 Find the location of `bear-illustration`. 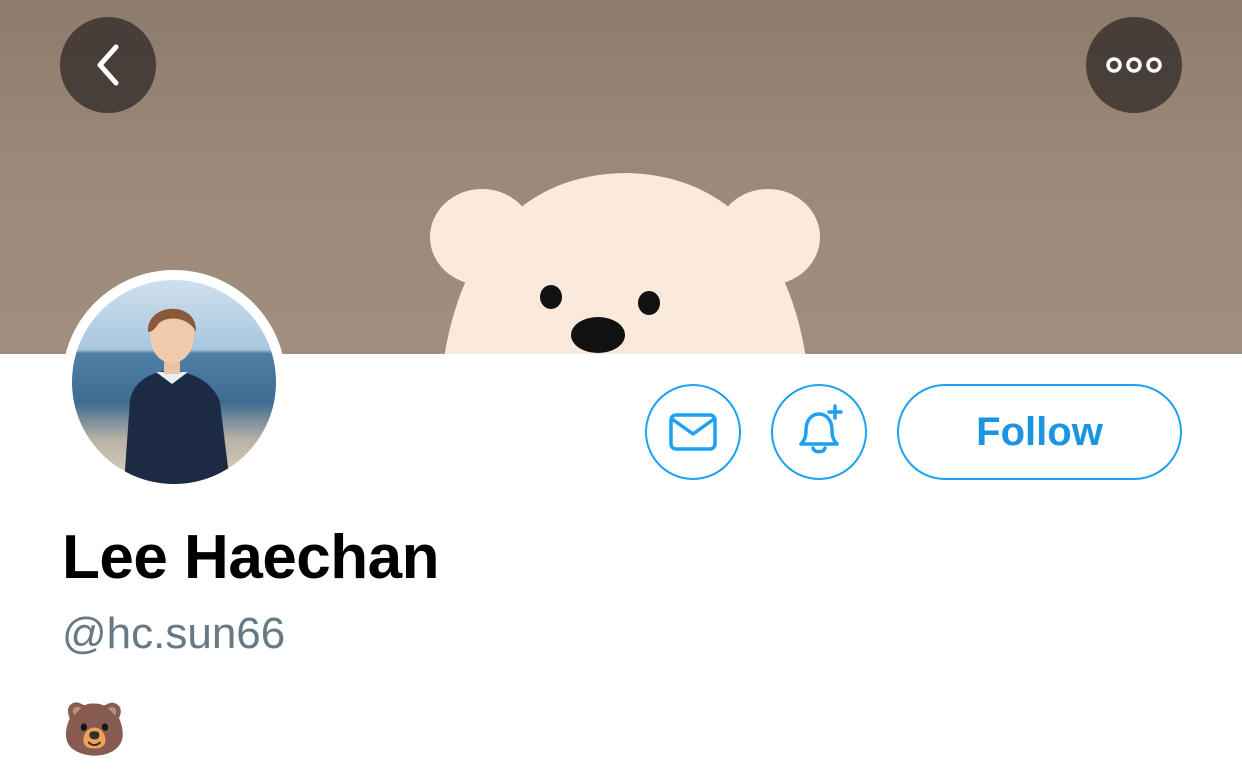

bear-illustration is located at coordinates (625, 263).